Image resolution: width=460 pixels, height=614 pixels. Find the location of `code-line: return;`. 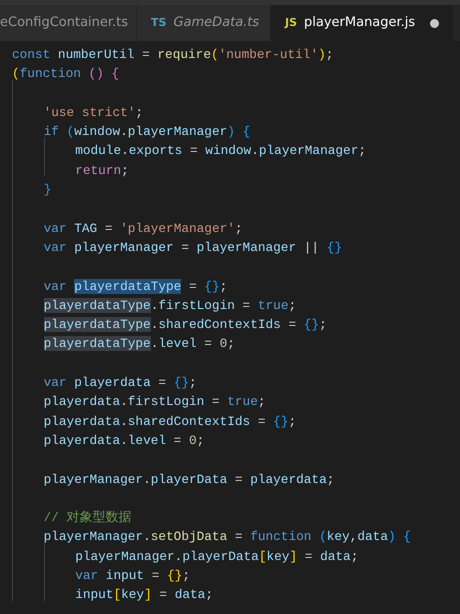

code-line: return; is located at coordinates (102, 171).